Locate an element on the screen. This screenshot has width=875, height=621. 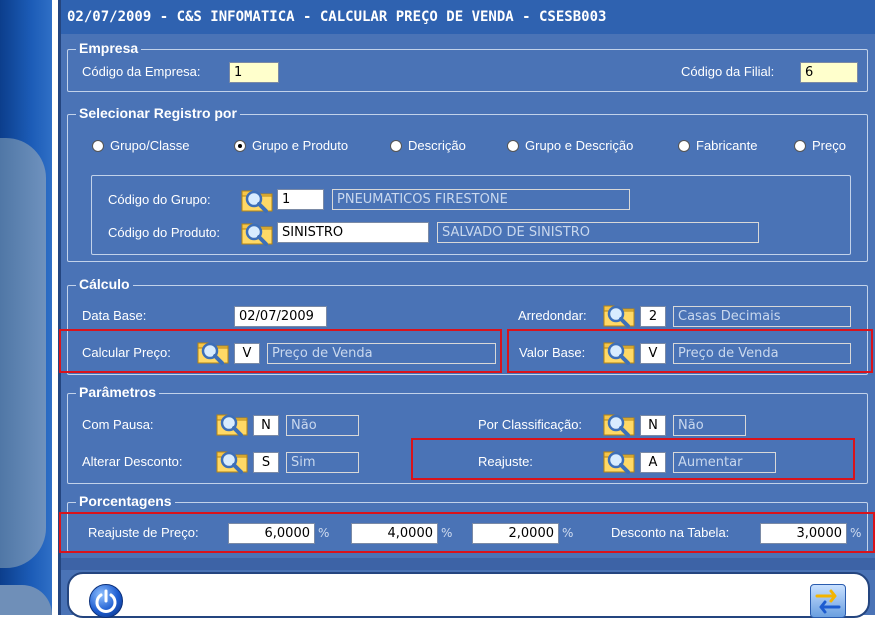
parametros-legend: Parâmetros is located at coordinates (118, 392).